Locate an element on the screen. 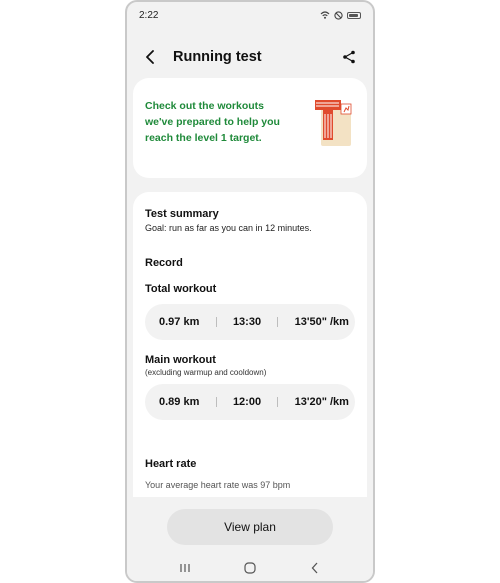 The image size is (500, 583). back-icon is located at coordinates (150, 57).